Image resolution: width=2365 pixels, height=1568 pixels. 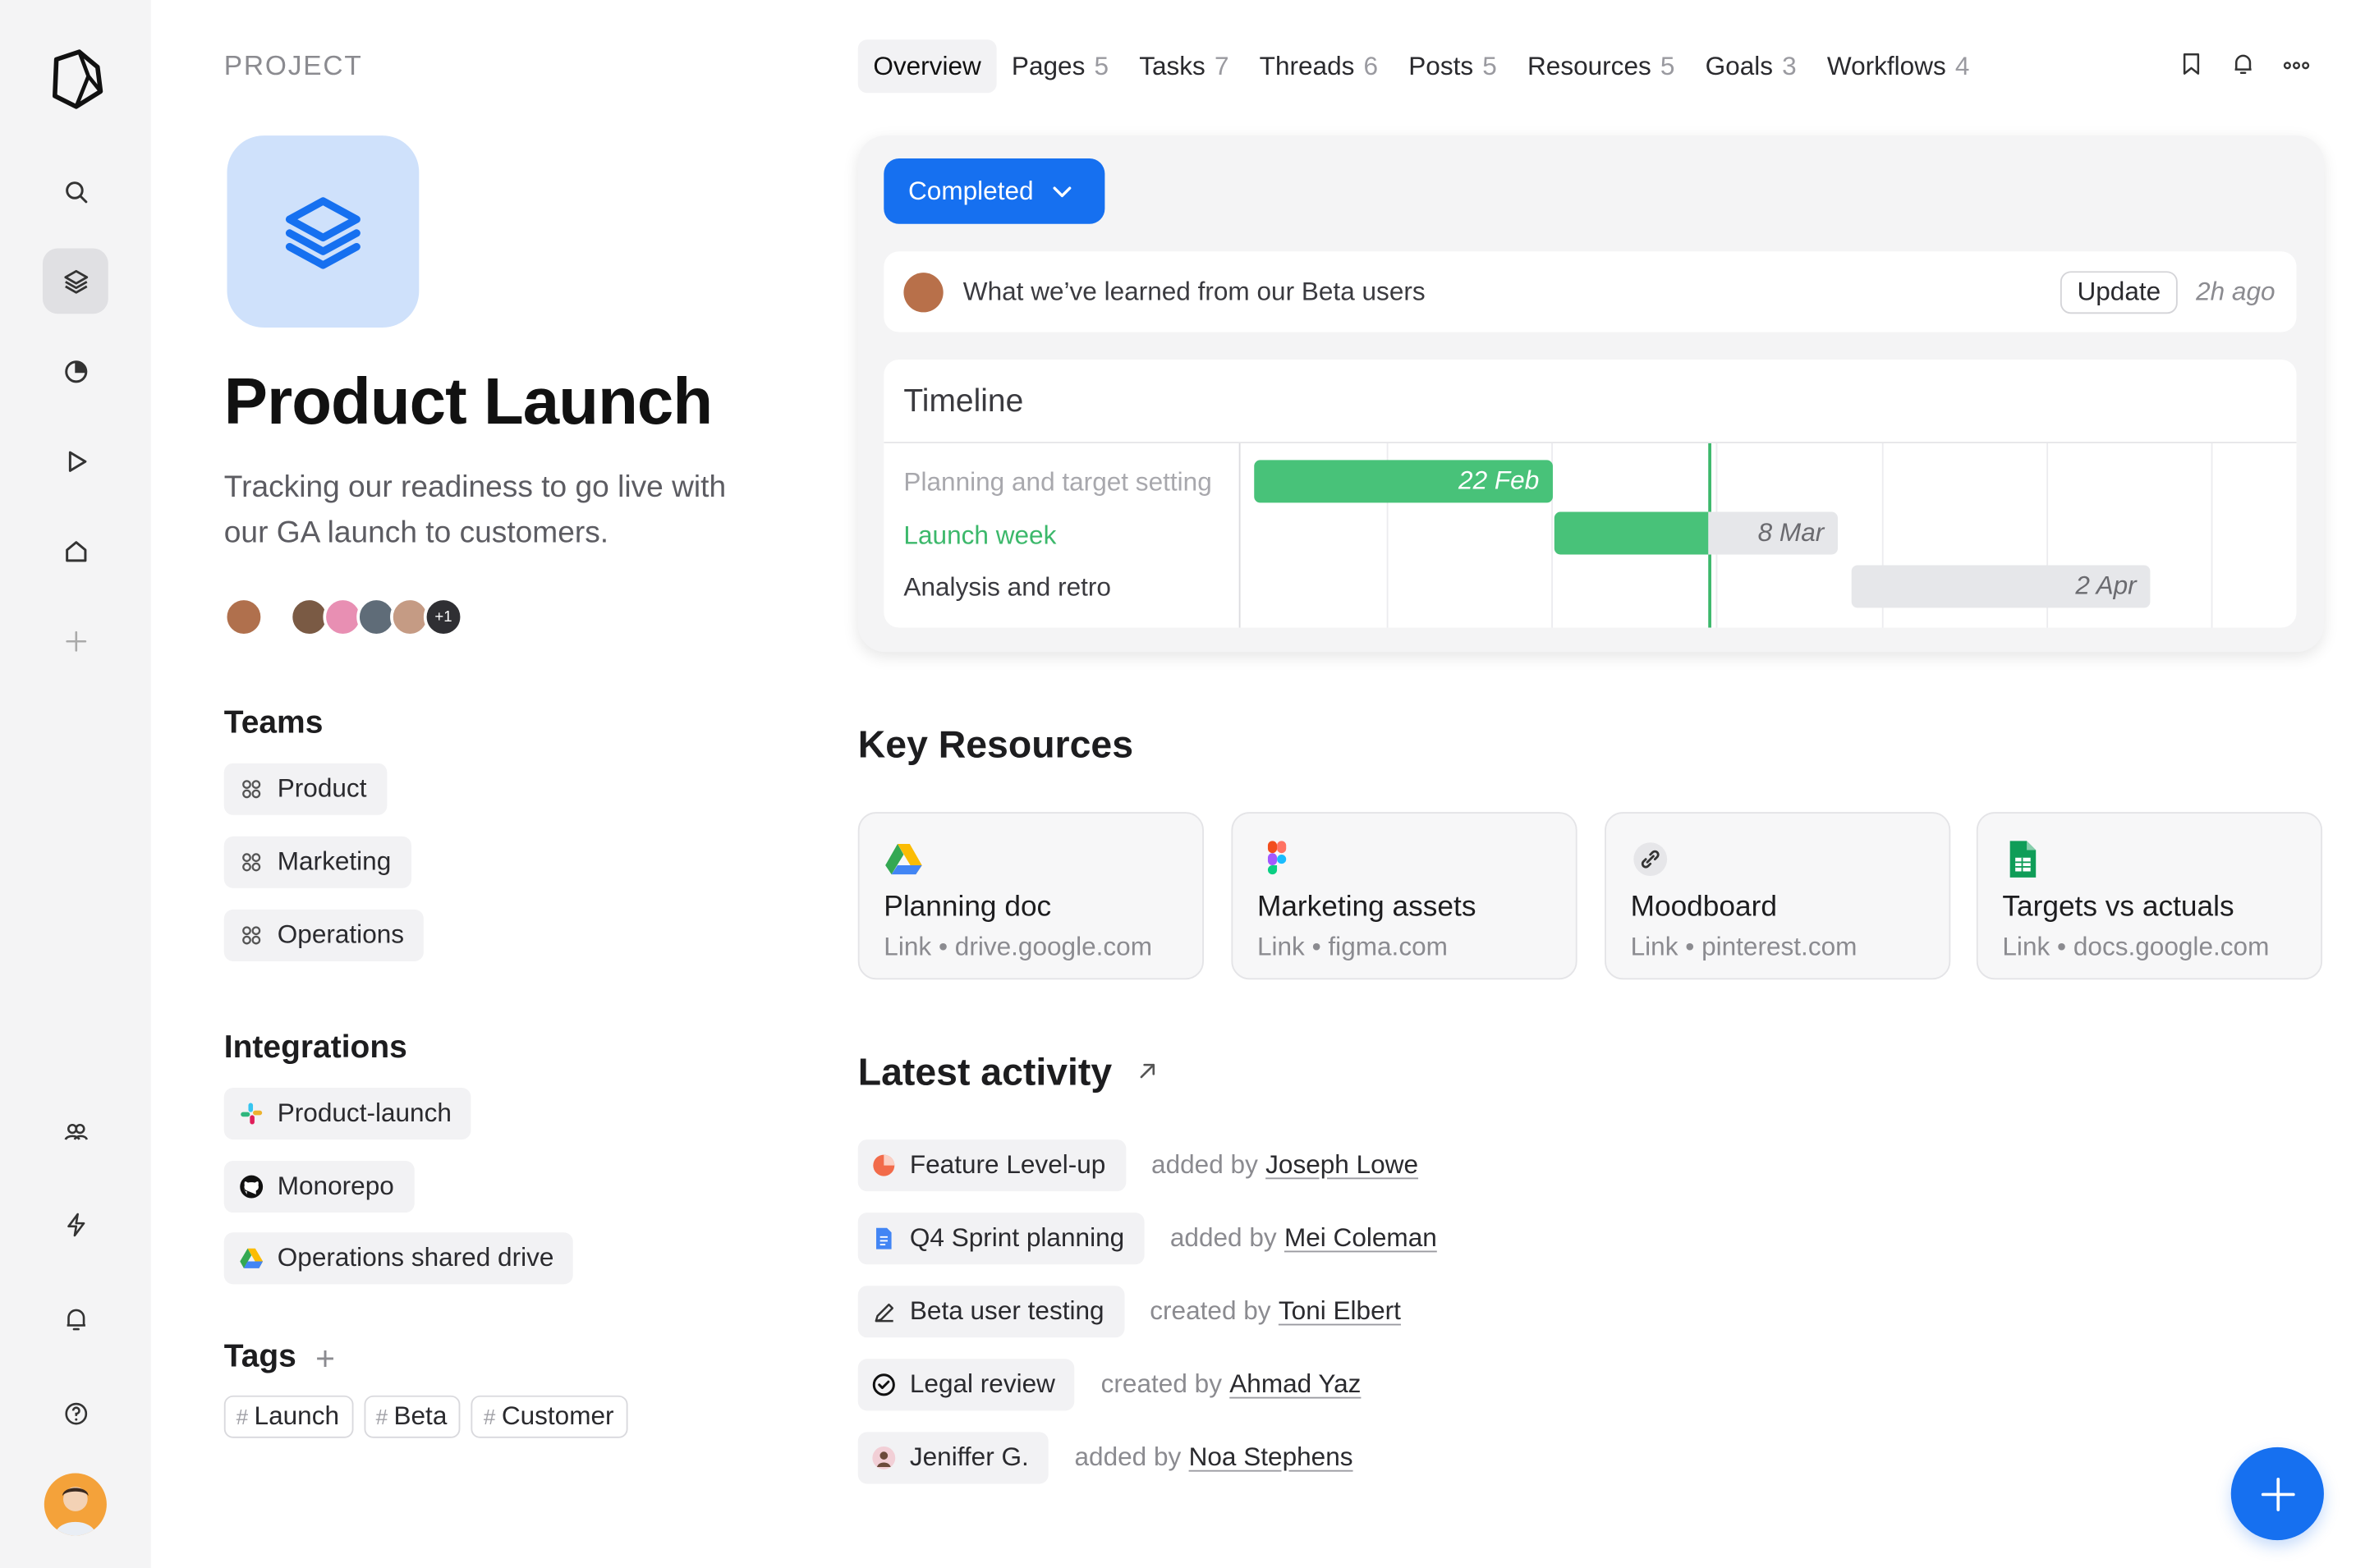 I want to click on github-icon, so click(x=252, y=1187).